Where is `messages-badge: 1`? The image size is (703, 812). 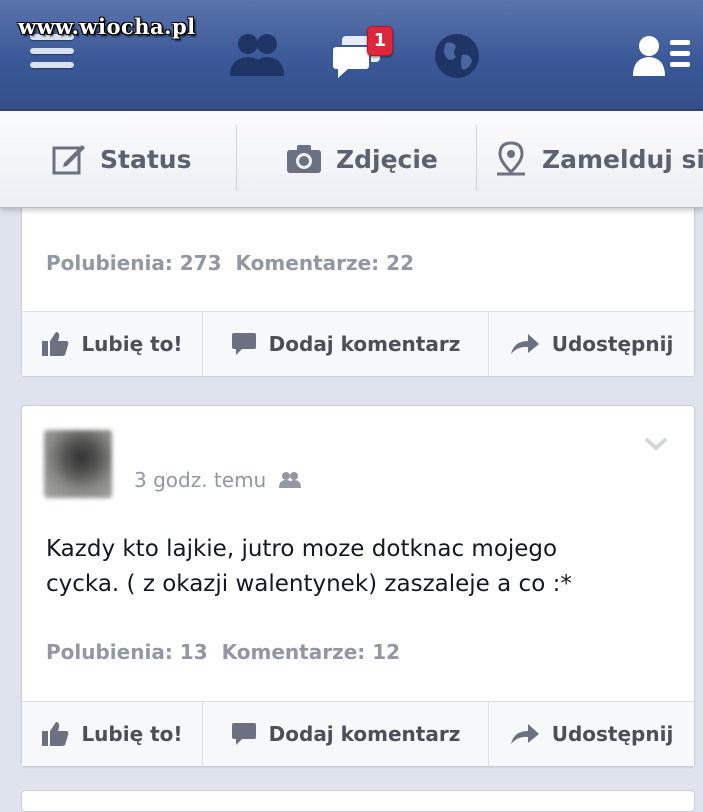
messages-badge: 1 is located at coordinates (380, 41).